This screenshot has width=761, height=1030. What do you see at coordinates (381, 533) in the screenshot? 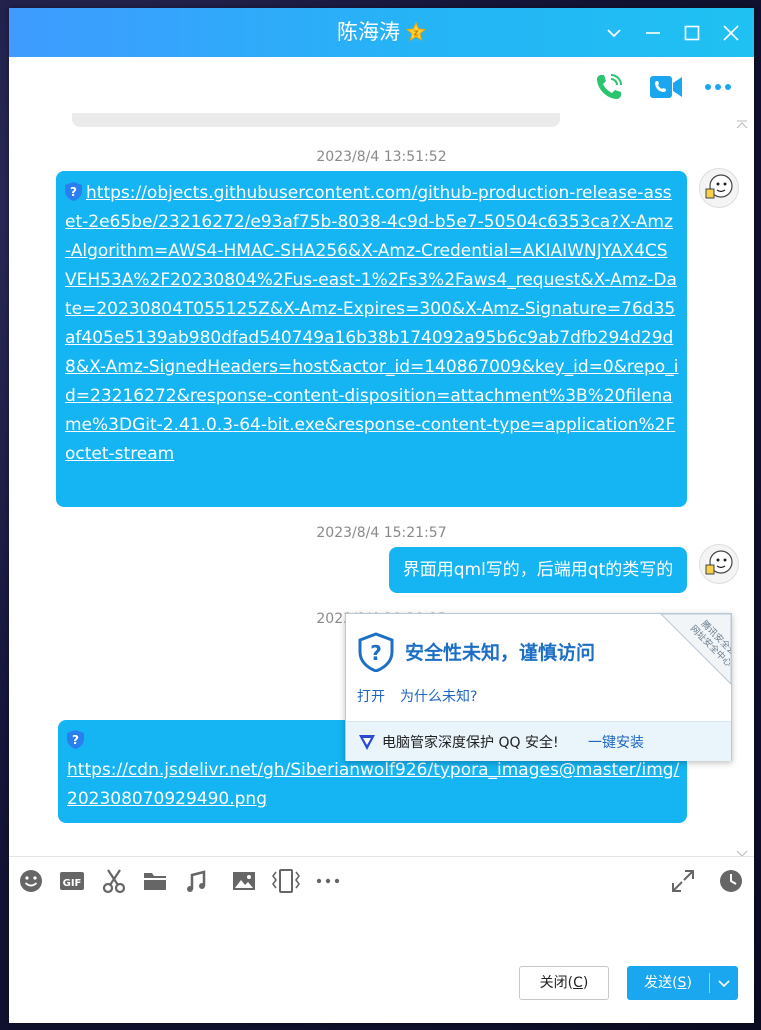
I see `message-timestamp: 2023/8/4 15:21:57` at bounding box center [381, 533].